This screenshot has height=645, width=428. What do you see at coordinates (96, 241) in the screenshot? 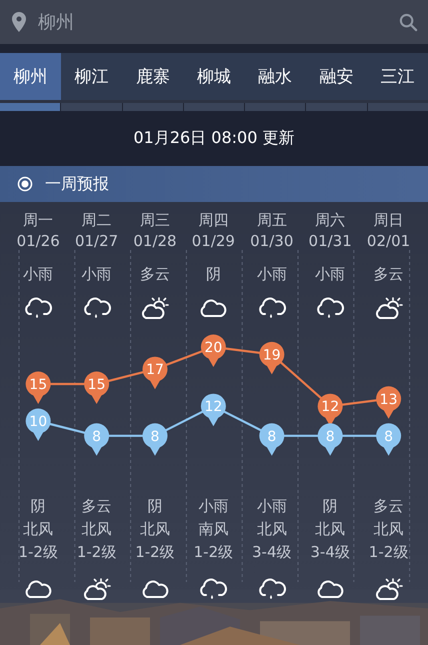
I see `date-label: 01/27` at bounding box center [96, 241].